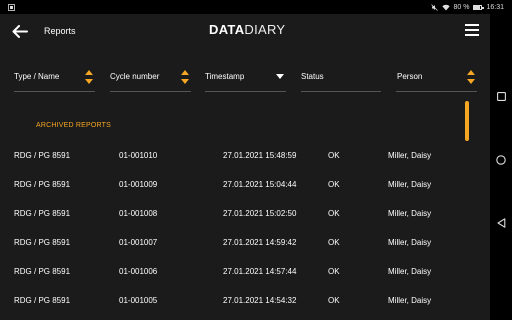 The width and height of the screenshot is (512, 320). What do you see at coordinates (138, 271) in the screenshot?
I see `cell-cycle: 01-001006` at bounding box center [138, 271].